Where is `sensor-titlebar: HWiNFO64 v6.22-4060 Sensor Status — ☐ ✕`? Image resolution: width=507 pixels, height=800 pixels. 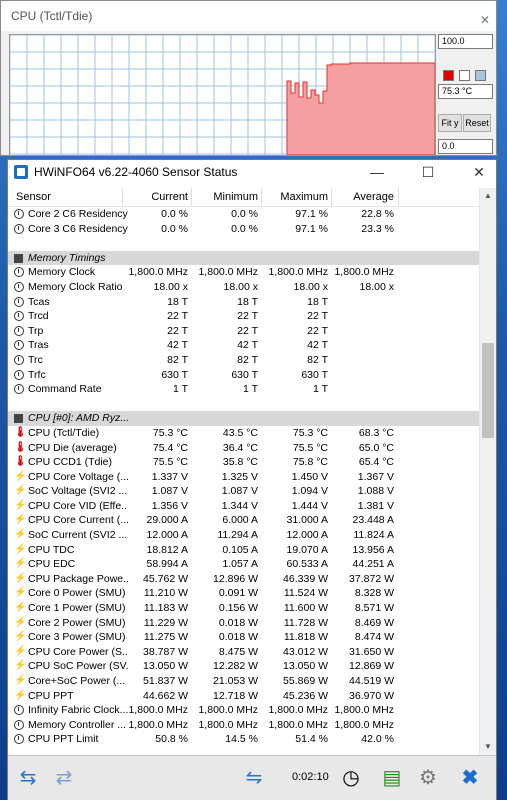
sensor-titlebar: HWiNFO64 v6.22-4060 Sensor Status — ☐ ✕ is located at coordinates (252, 172).